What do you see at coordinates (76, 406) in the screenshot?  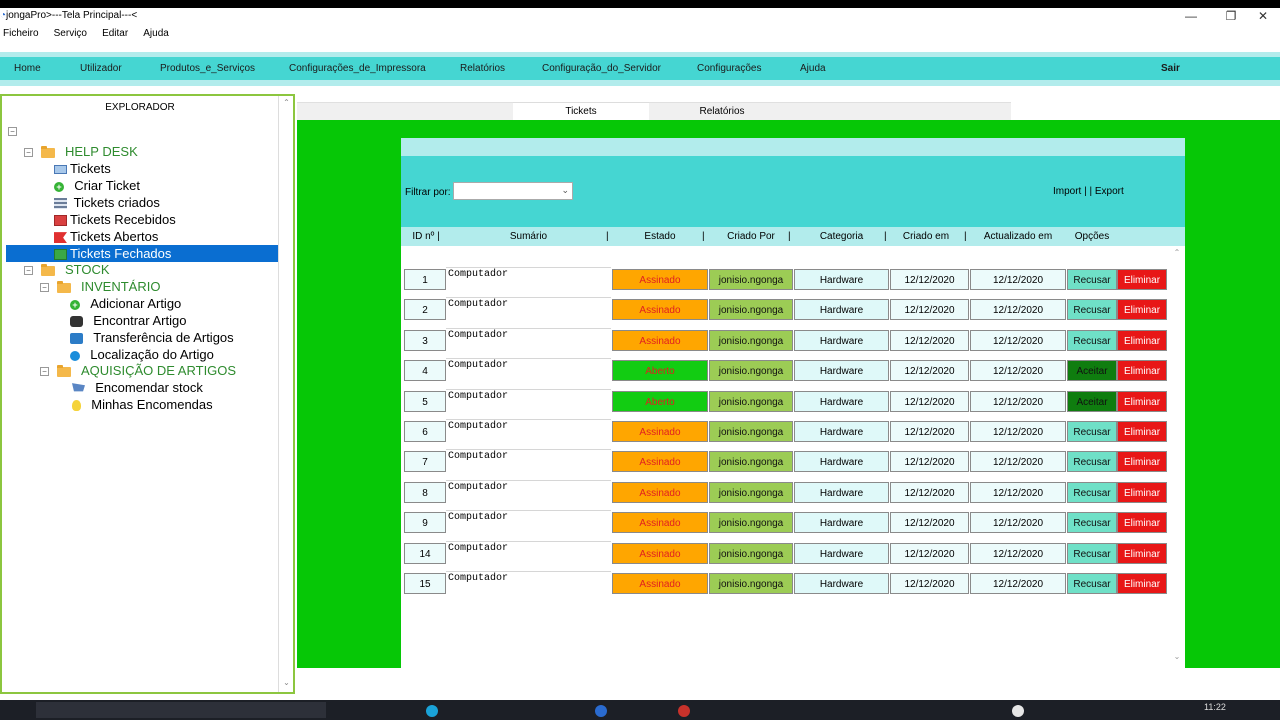 I see `lightbulb-icon` at bounding box center [76, 406].